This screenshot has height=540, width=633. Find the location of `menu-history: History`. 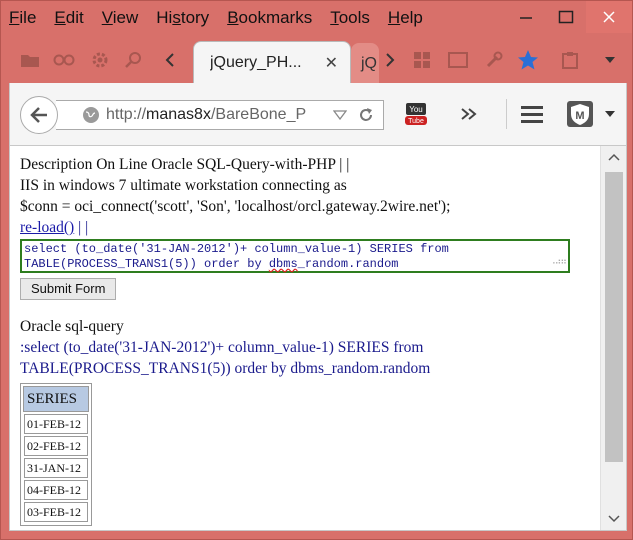

menu-history: History is located at coordinates (182, 18).